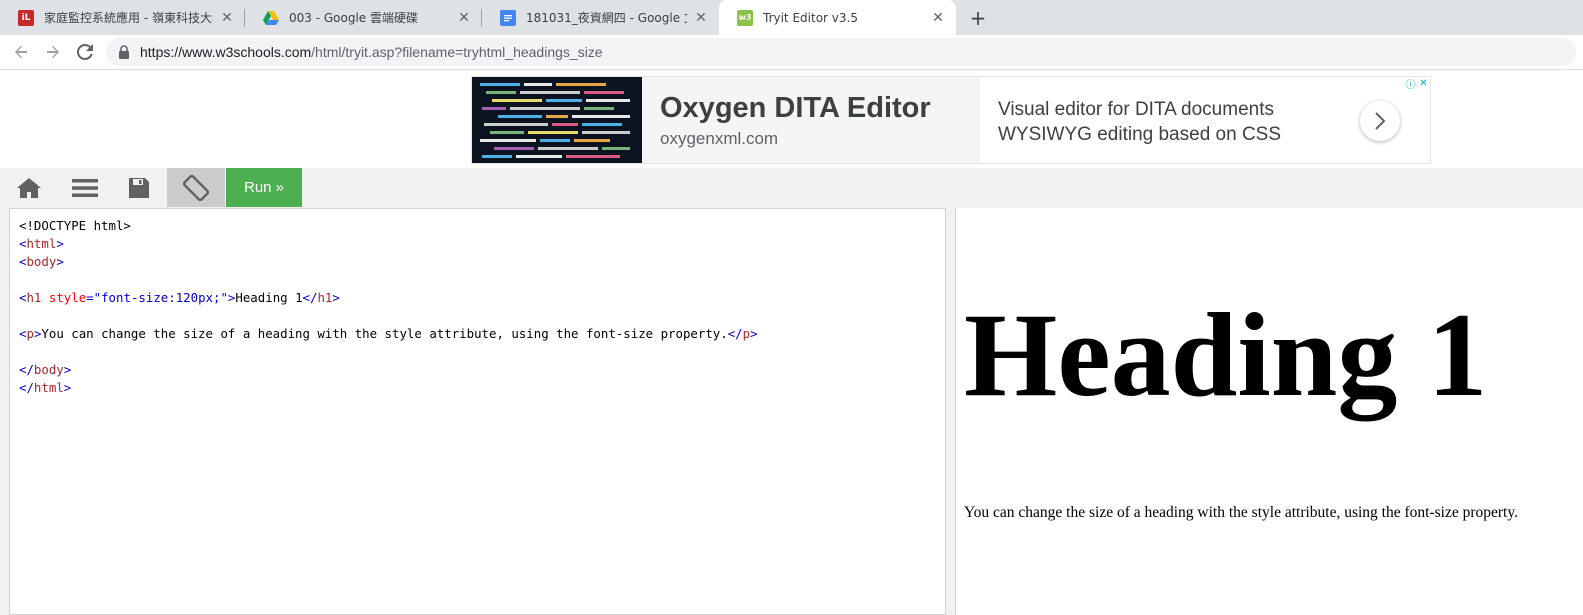 The image size is (1583, 615). What do you see at coordinates (1226, 354) in the screenshot?
I see `result-heading: Heading 1` at bounding box center [1226, 354].